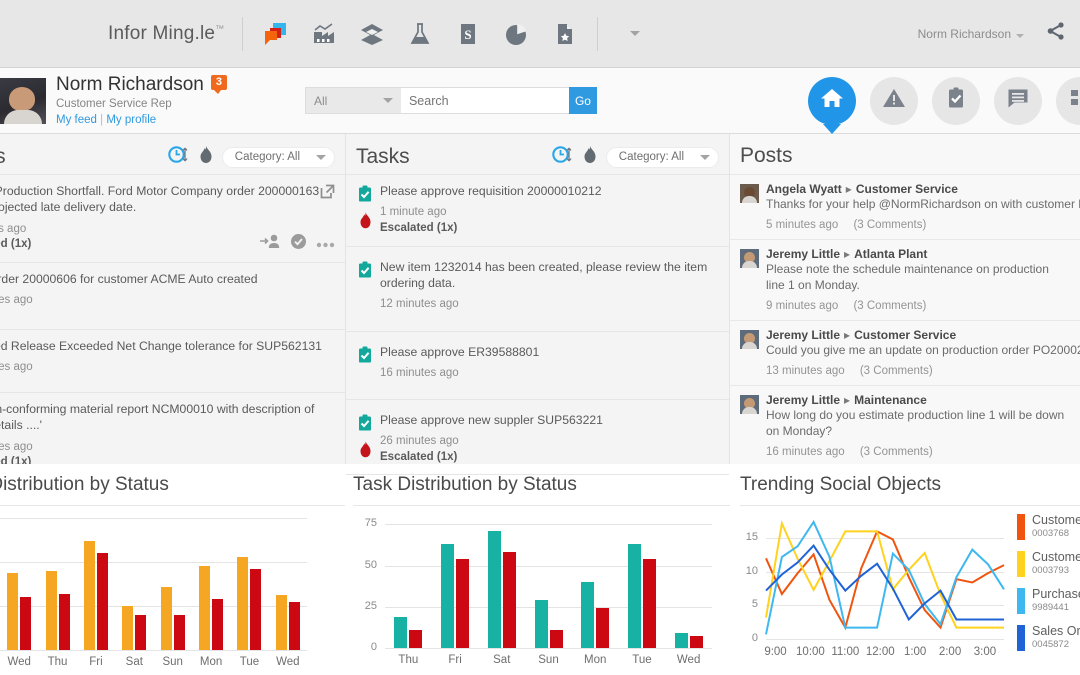  I want to click on box-stack-icon, so click(372, 34).